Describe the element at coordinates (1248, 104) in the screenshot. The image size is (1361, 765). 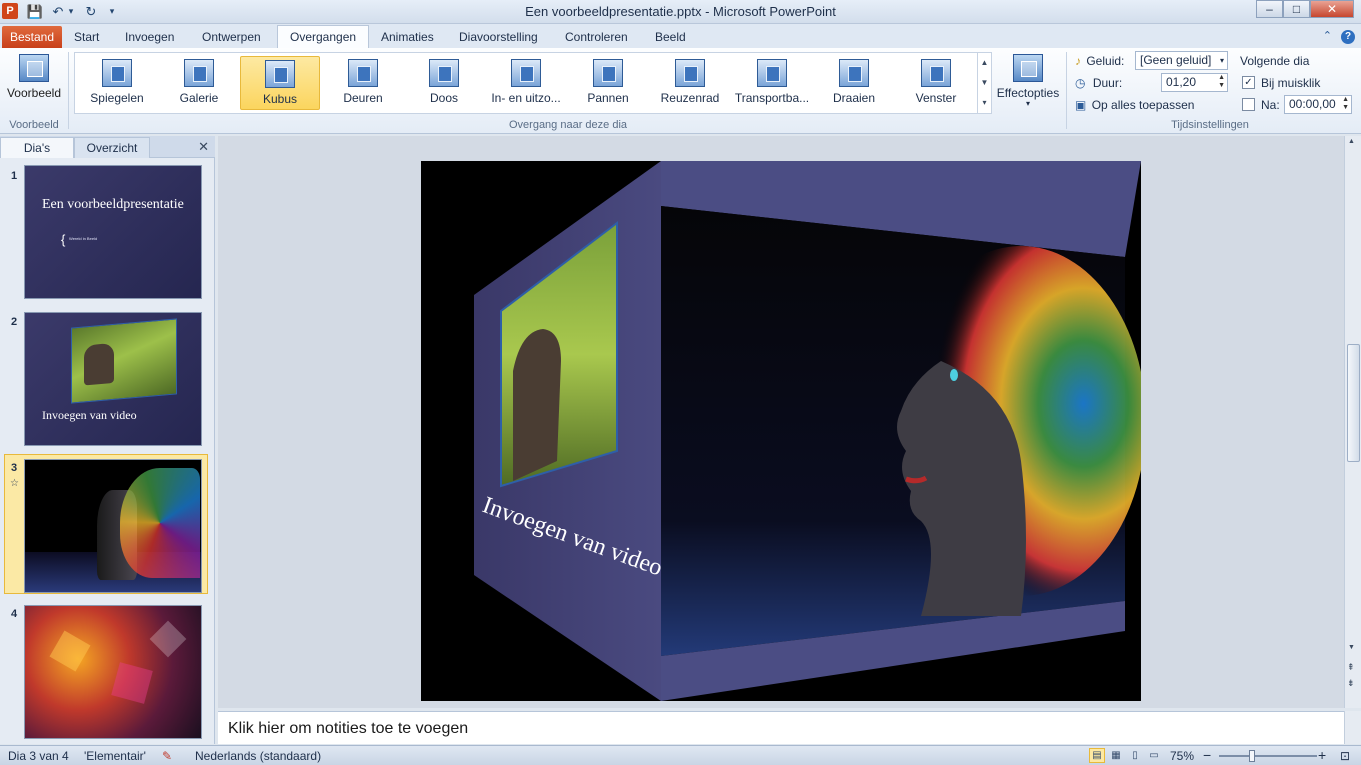
I see `after-checkbox` at that location.